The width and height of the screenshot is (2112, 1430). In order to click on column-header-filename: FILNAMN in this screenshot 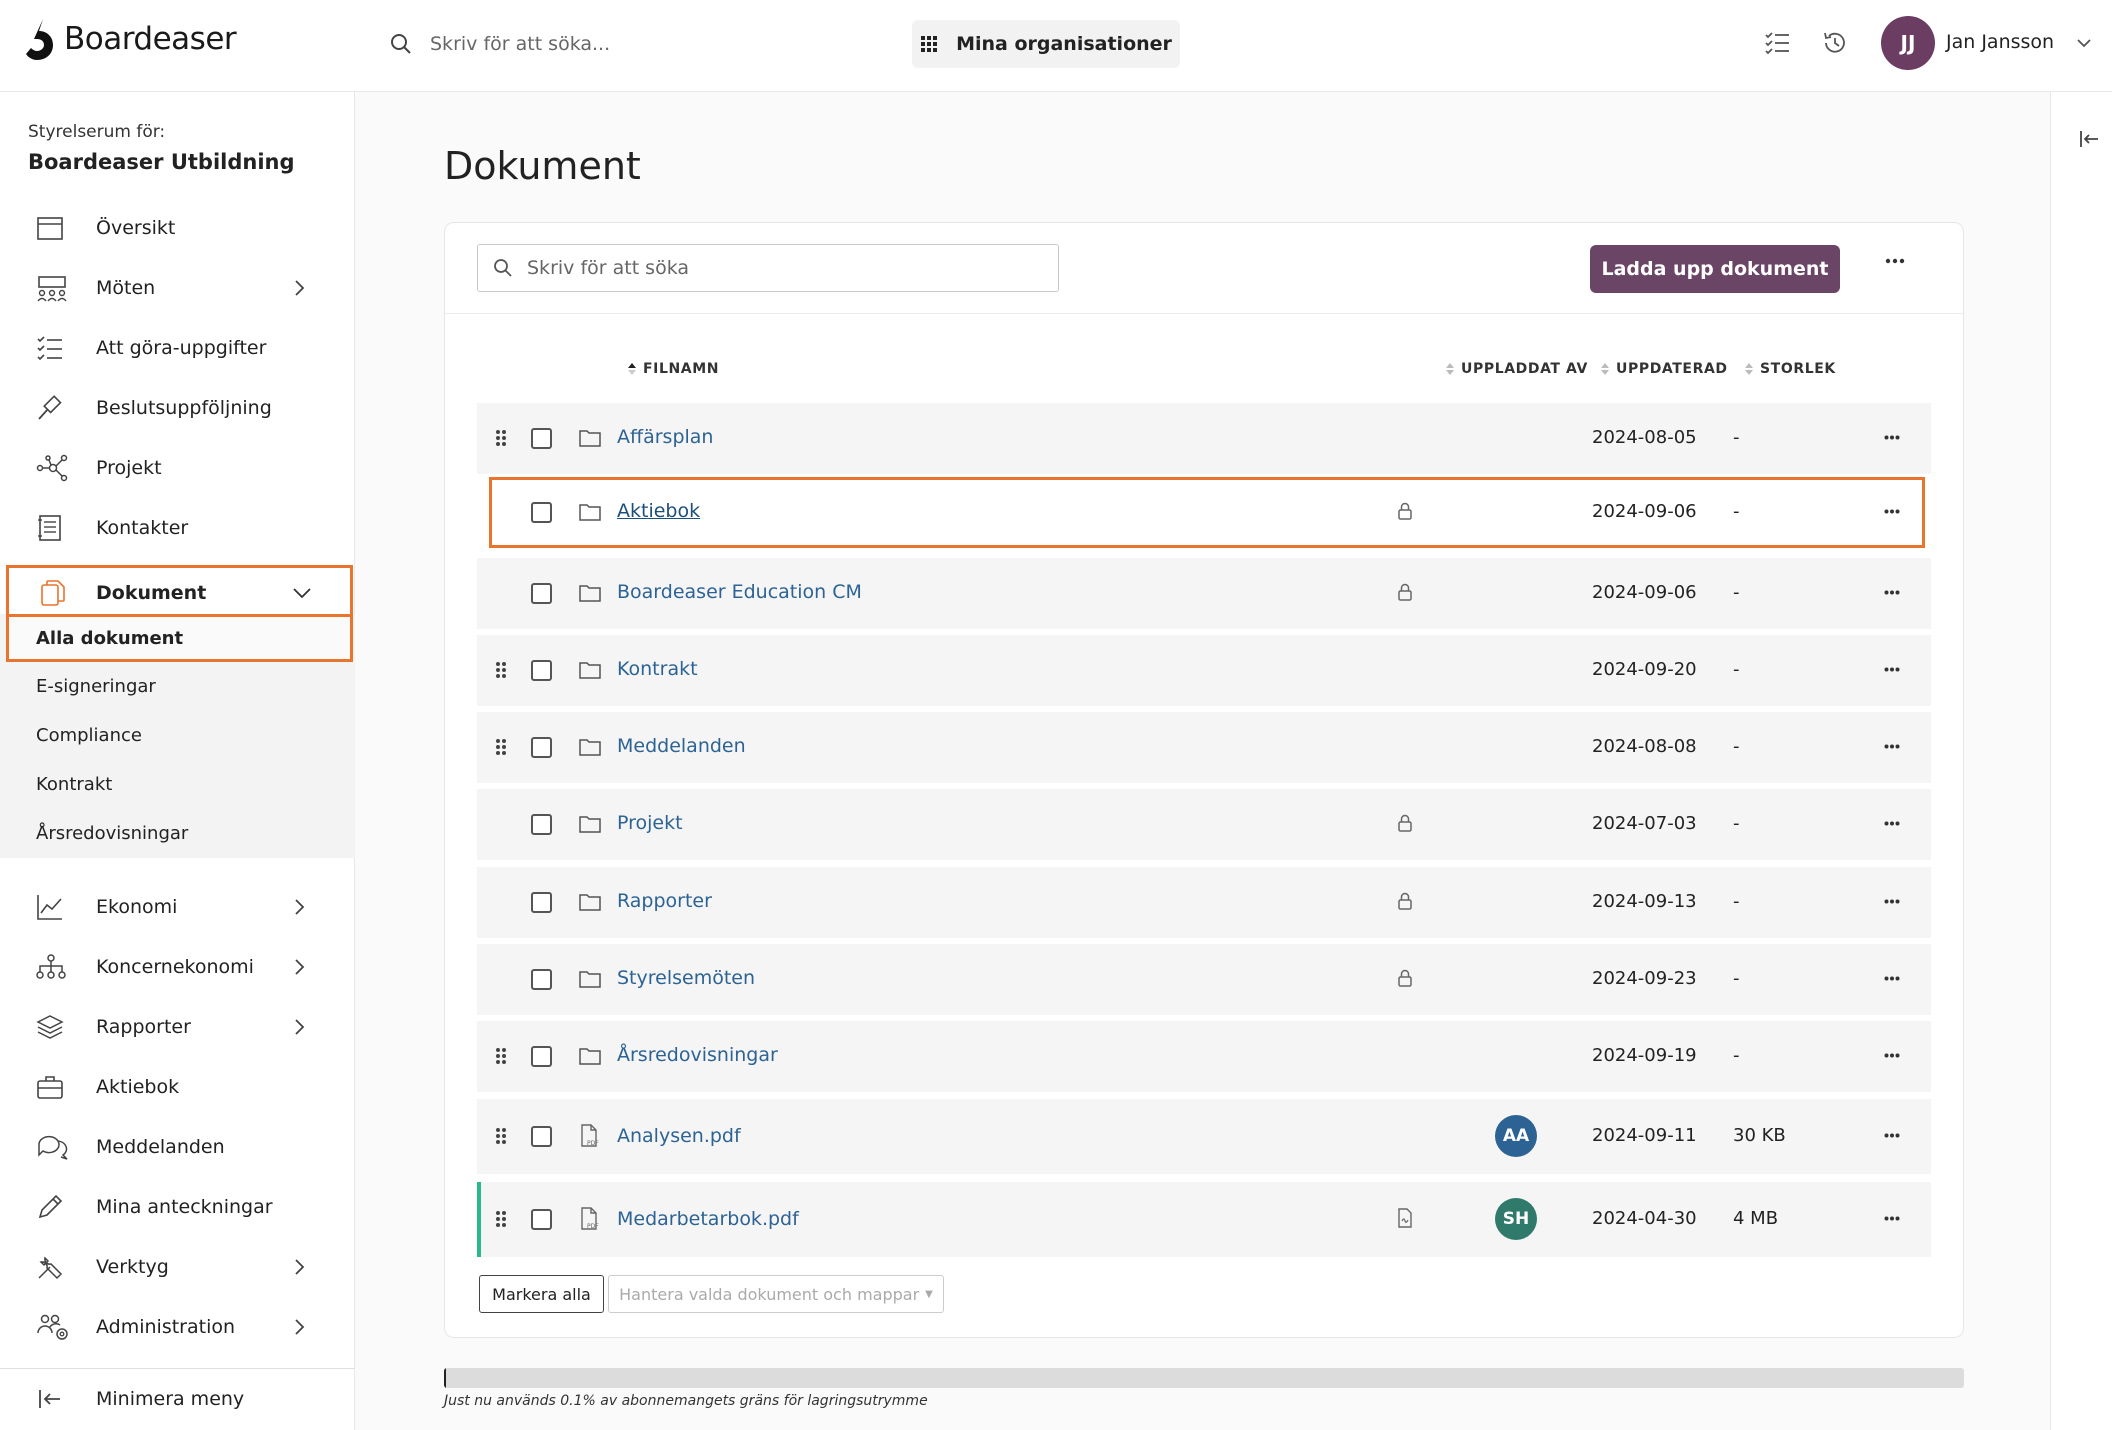, I will do `click(673, 369)`.